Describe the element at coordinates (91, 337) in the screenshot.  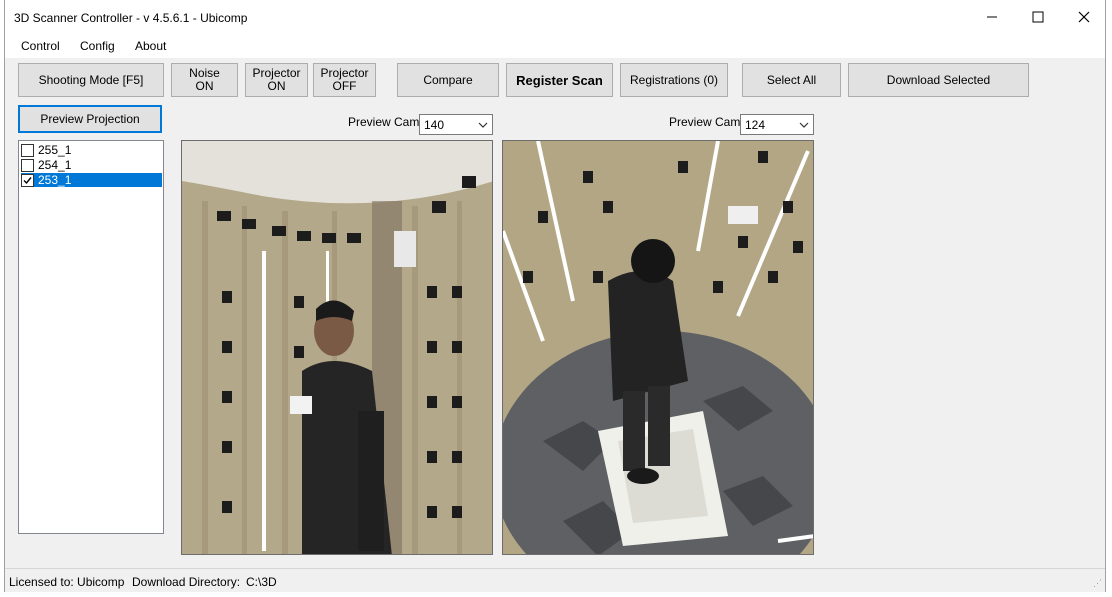
I see `scan-list: 255_1 254_1 253_1` at that location.